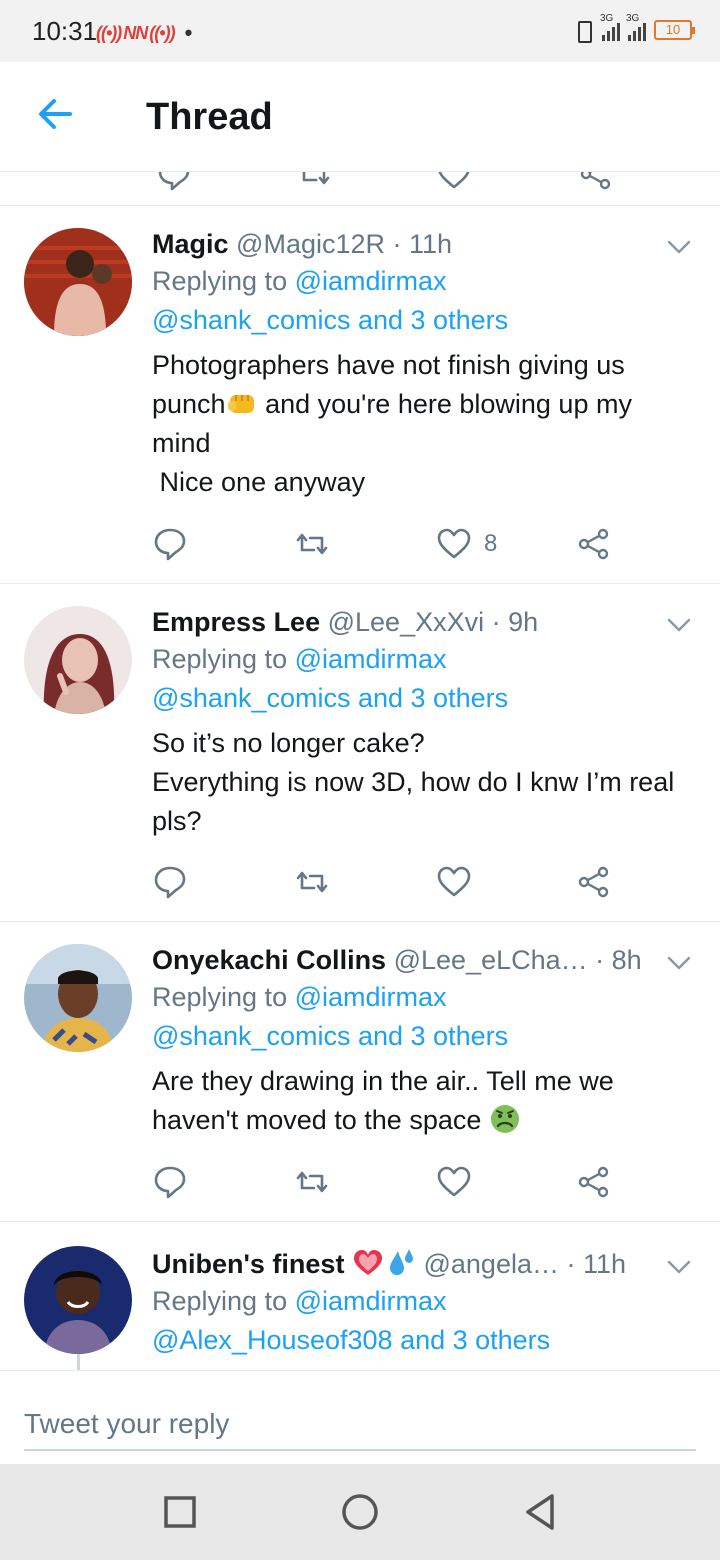 The width and height of the screenshot is (720, 1560). Describe the element at coordinates (583, 30) in the screenshot. I see `vibrate-icon` at that location.